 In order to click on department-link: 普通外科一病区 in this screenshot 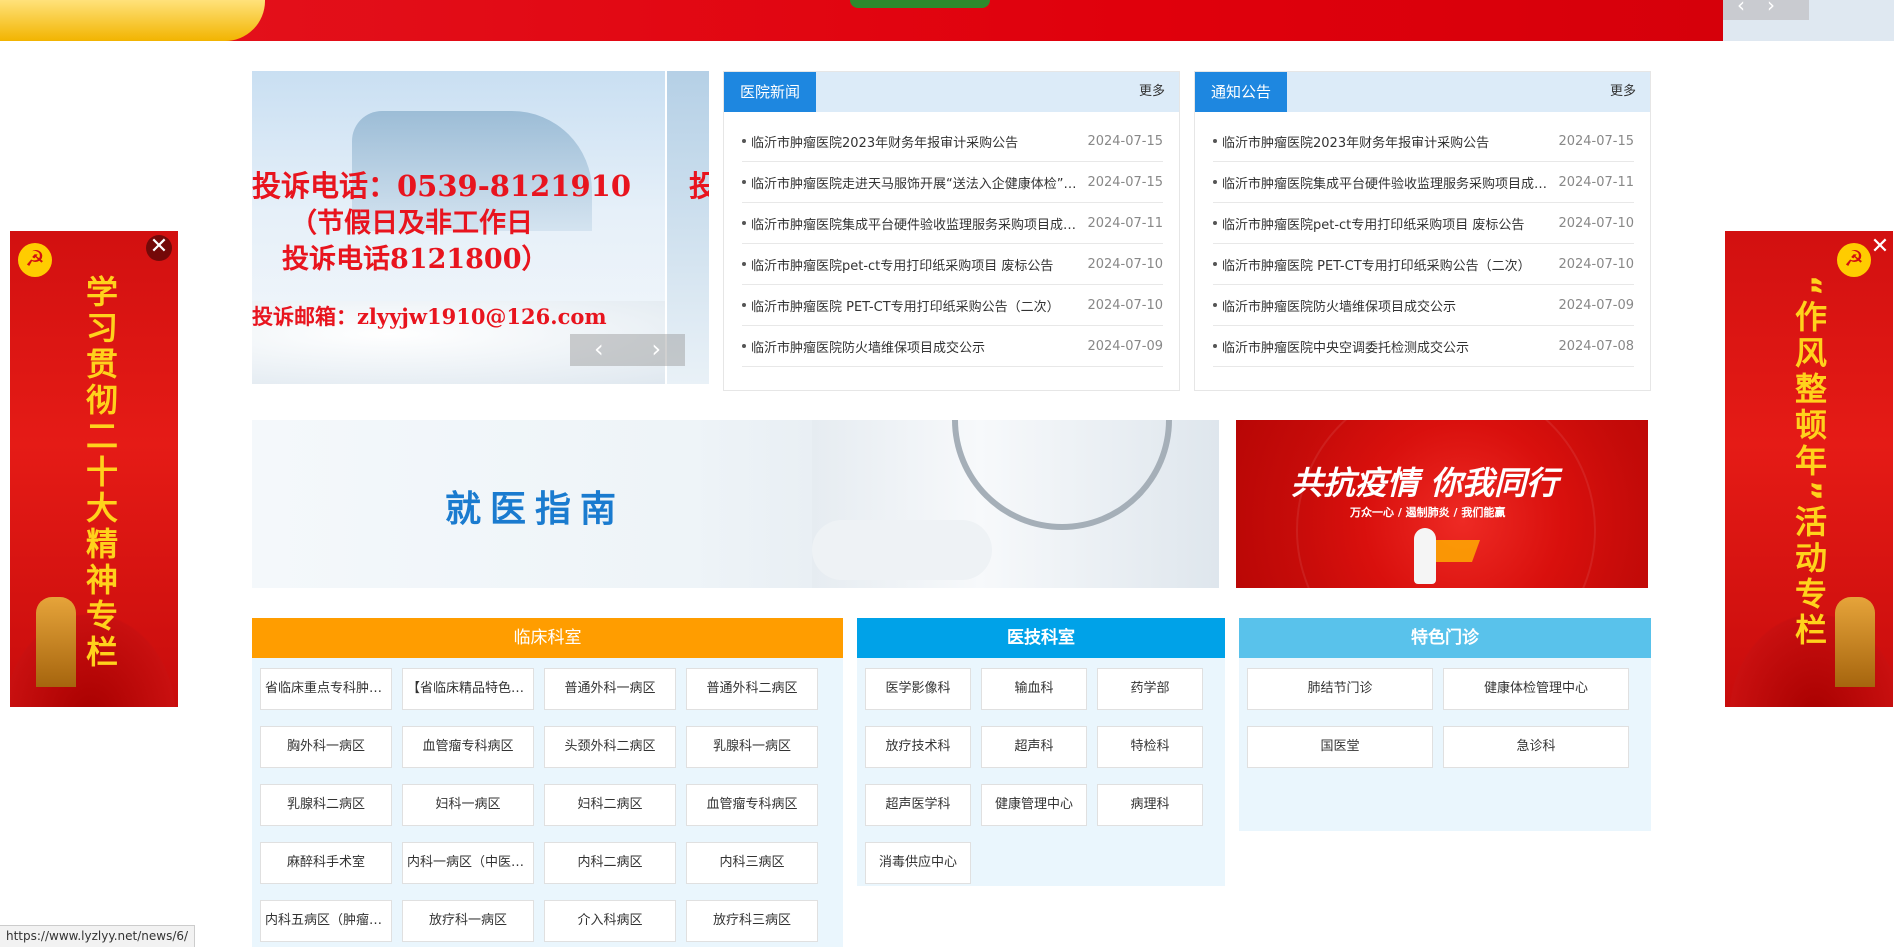, I will do `click(610, 689)`.